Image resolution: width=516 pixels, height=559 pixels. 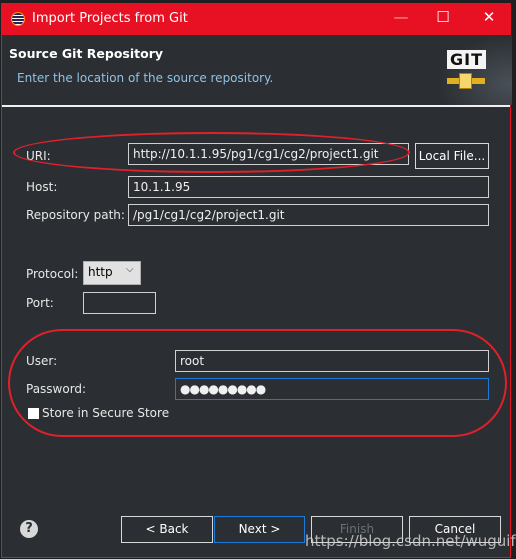 What do you see at coordinates (29, 529) in the screenshot?
I see `help-icon: ?` at bounding box center [29, 529].